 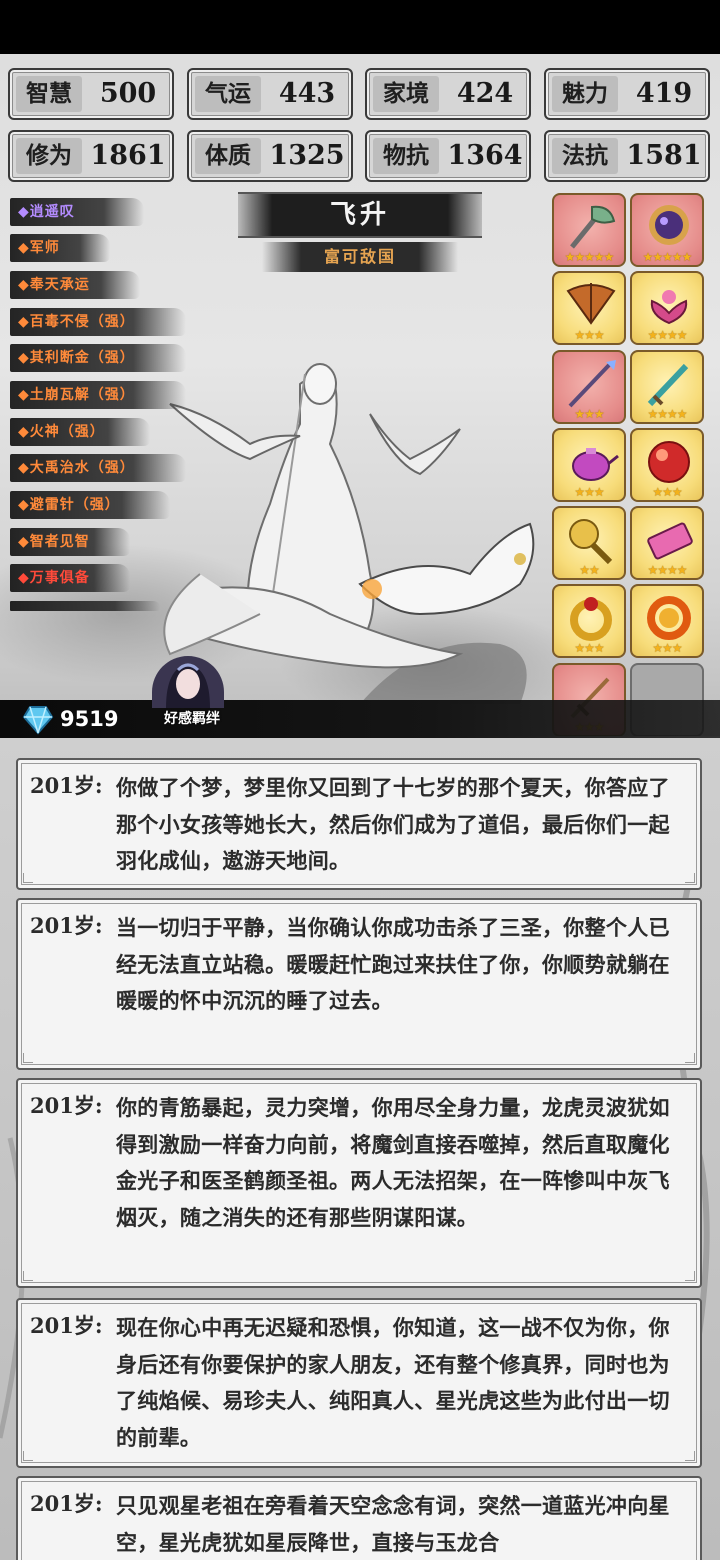 What do you see at coordinates (406, 156) in the screenshot?
I see `stat-label: 物抗` at bounding box center [406, 156].